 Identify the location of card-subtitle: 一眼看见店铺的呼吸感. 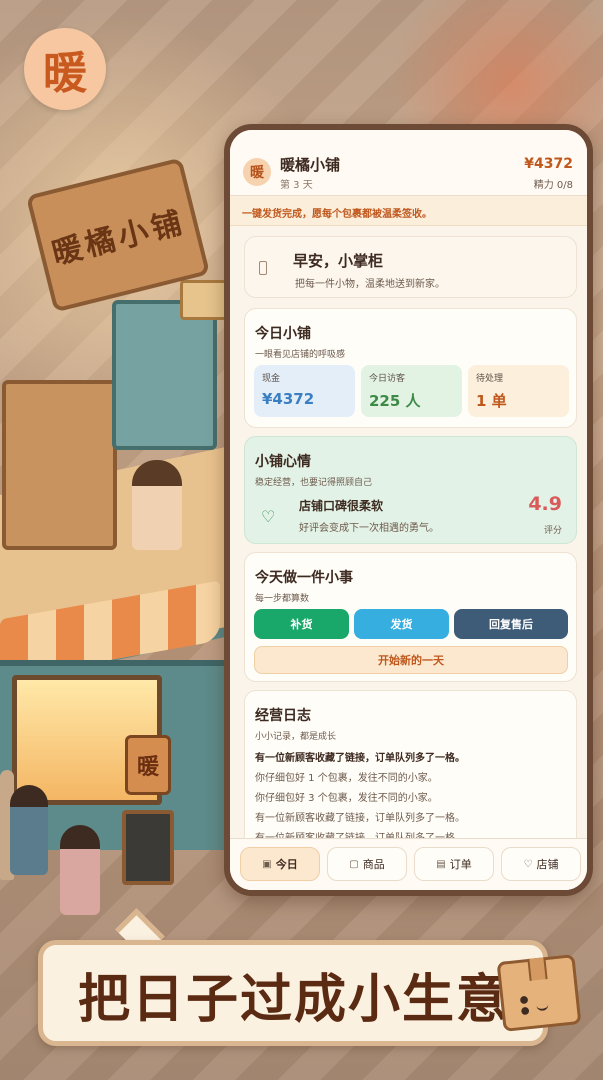
(300, 355).